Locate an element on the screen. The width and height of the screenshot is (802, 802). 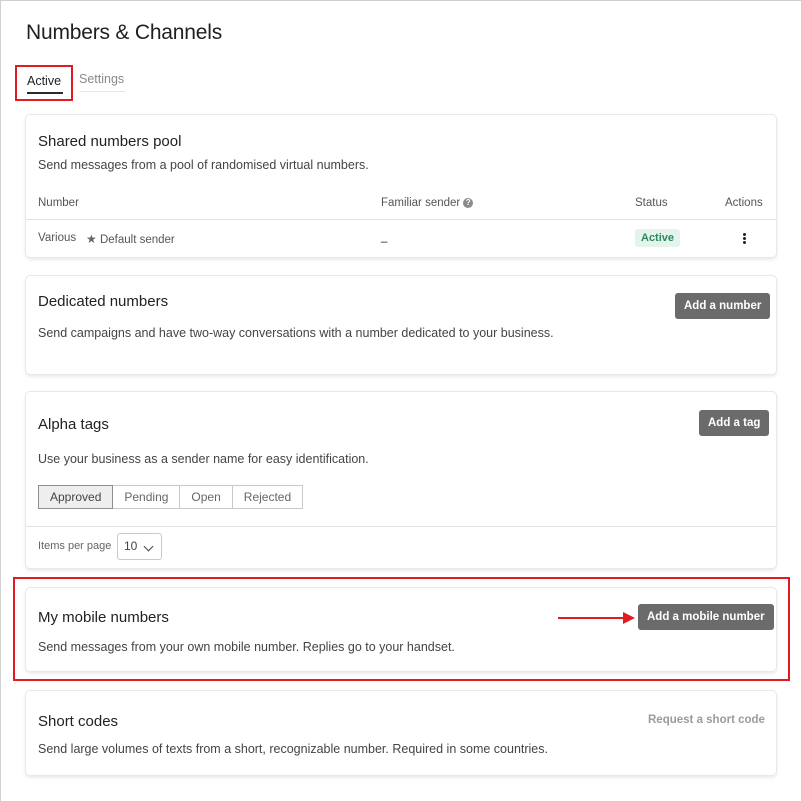
row-familiar-sender: _ is located at coordinates (384, 237).